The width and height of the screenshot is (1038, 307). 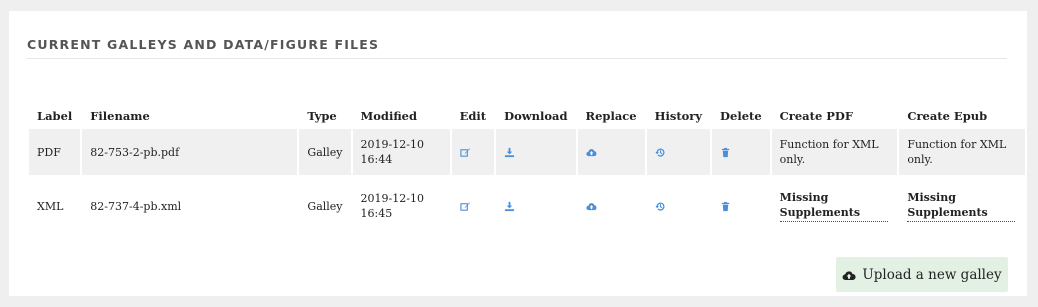 What do you see at coordinates (401, 206) in the screenshot?
I see `cell-modified: 2019-12-10 16:45` at bounding box center [401, 206].